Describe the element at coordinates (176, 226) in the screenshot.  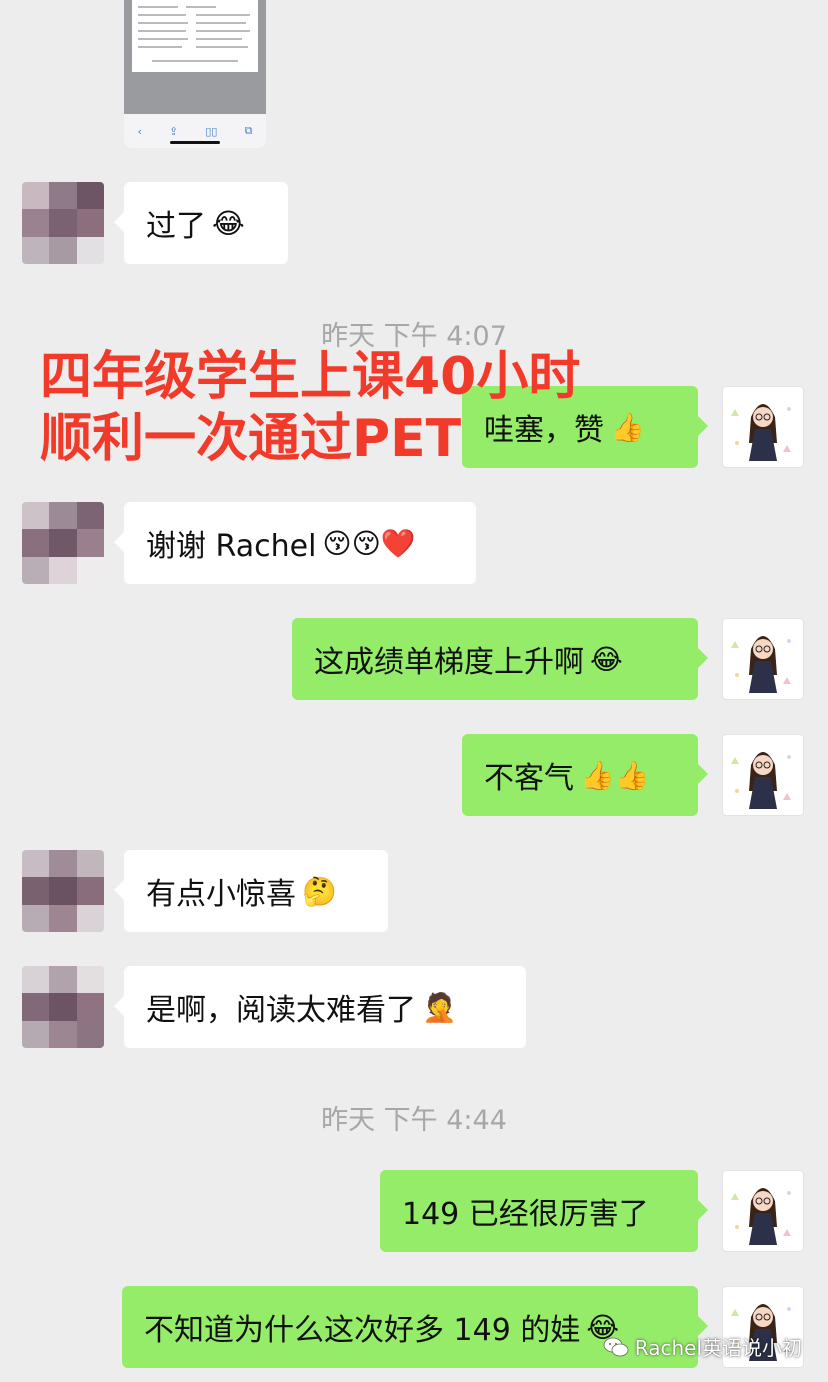
I see `message-text: 过了` at that location.